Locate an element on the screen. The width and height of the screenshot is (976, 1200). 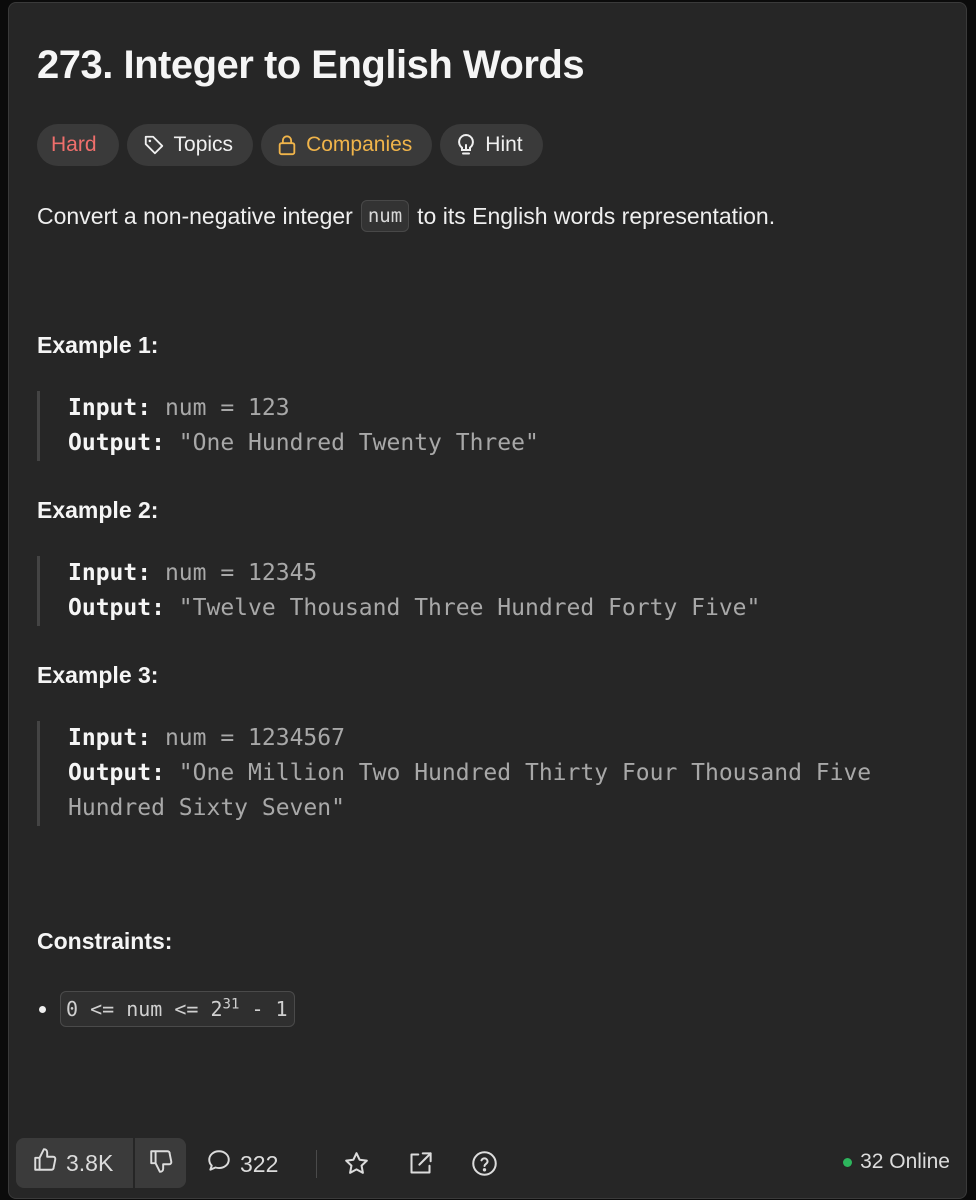
online-status: 32 Online is located at coordinates (896, 1162).